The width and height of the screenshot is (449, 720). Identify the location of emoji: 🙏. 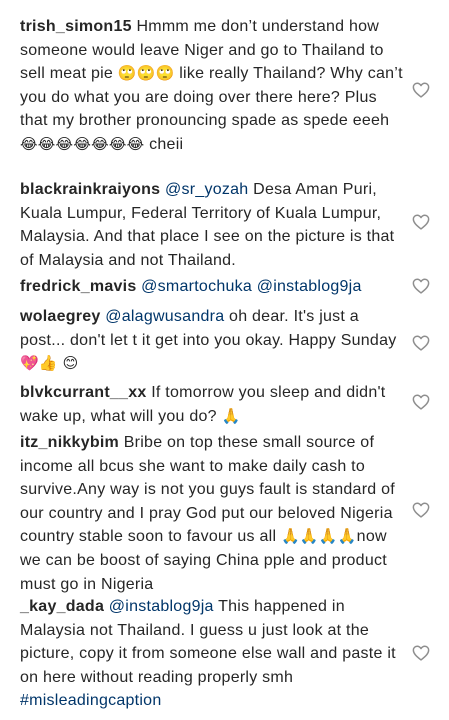
(231, 416).